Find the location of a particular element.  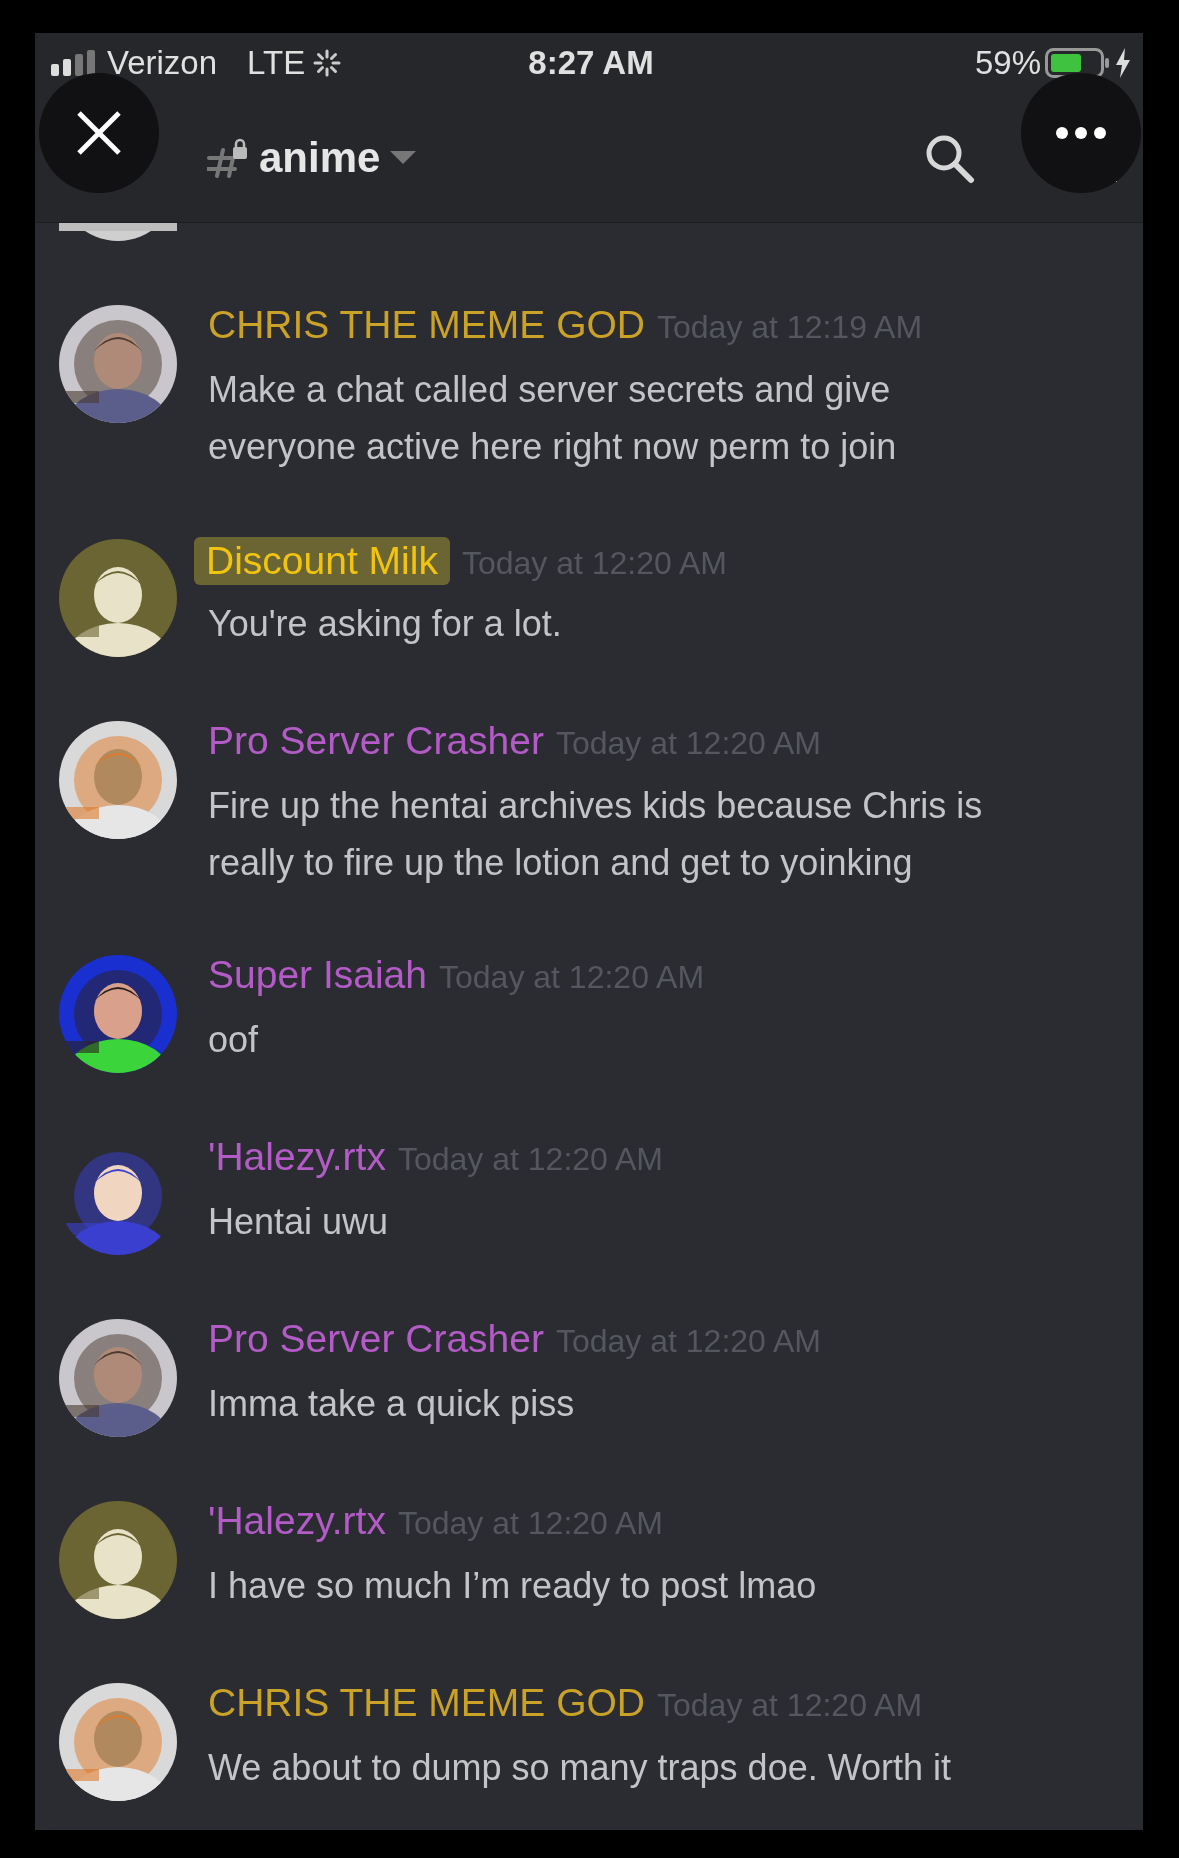

message-text: Hentai uwu is located at coordinates (299, 1222).